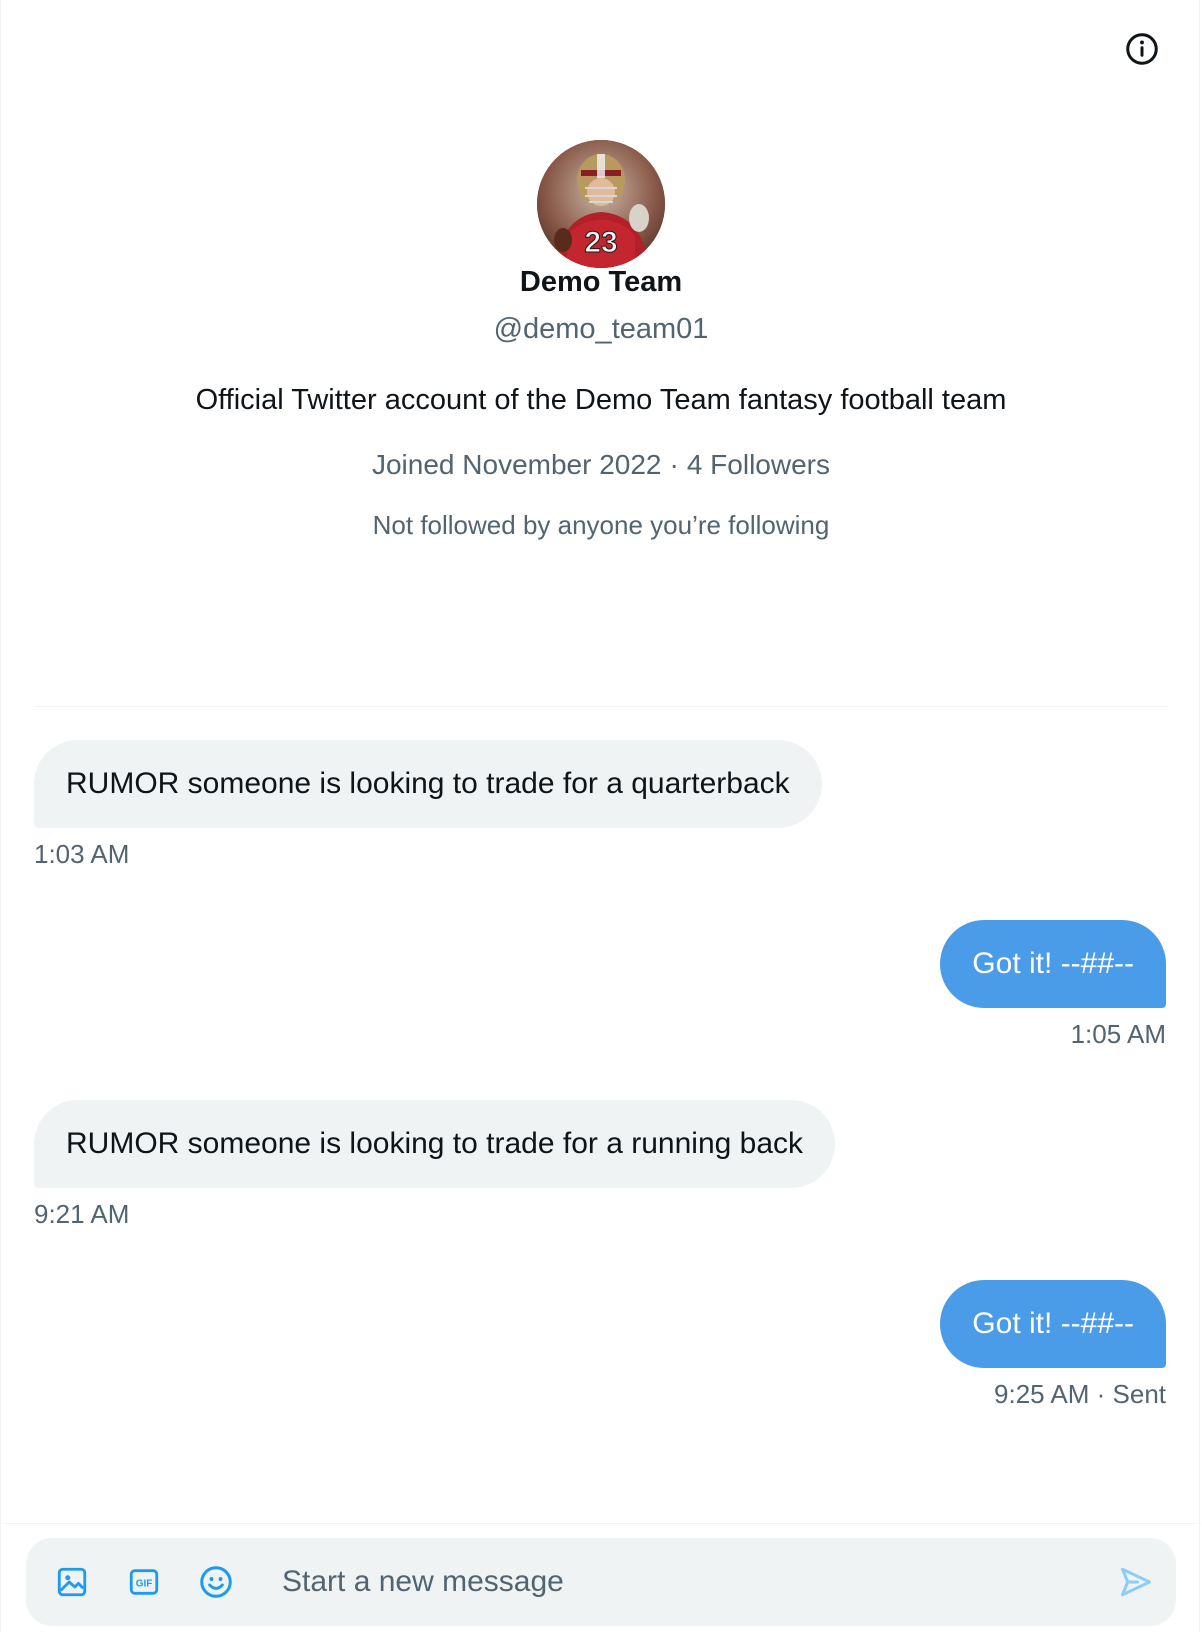  I want to click on message-timestamp: 1:03 AM, so click(82, 854).